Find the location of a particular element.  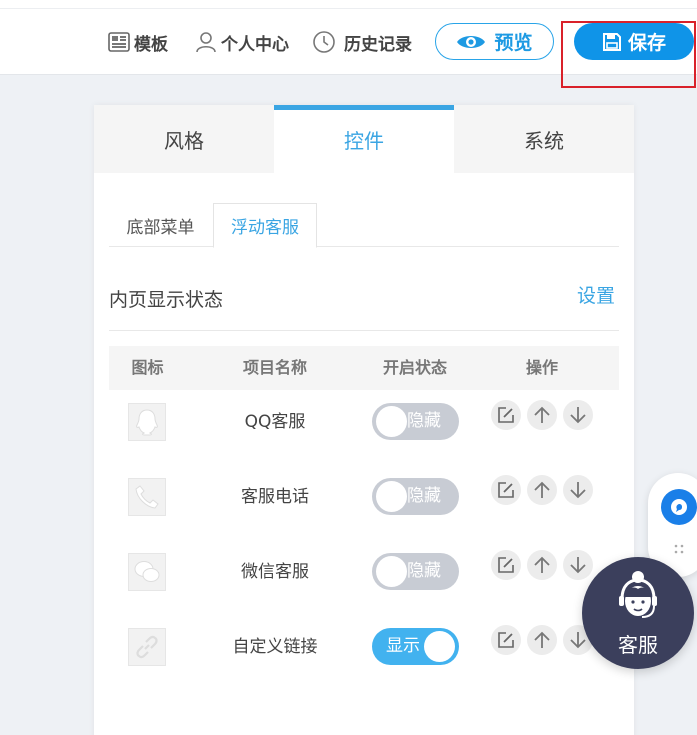

history-button: 历史记录 is located at coordinates (362, 42).